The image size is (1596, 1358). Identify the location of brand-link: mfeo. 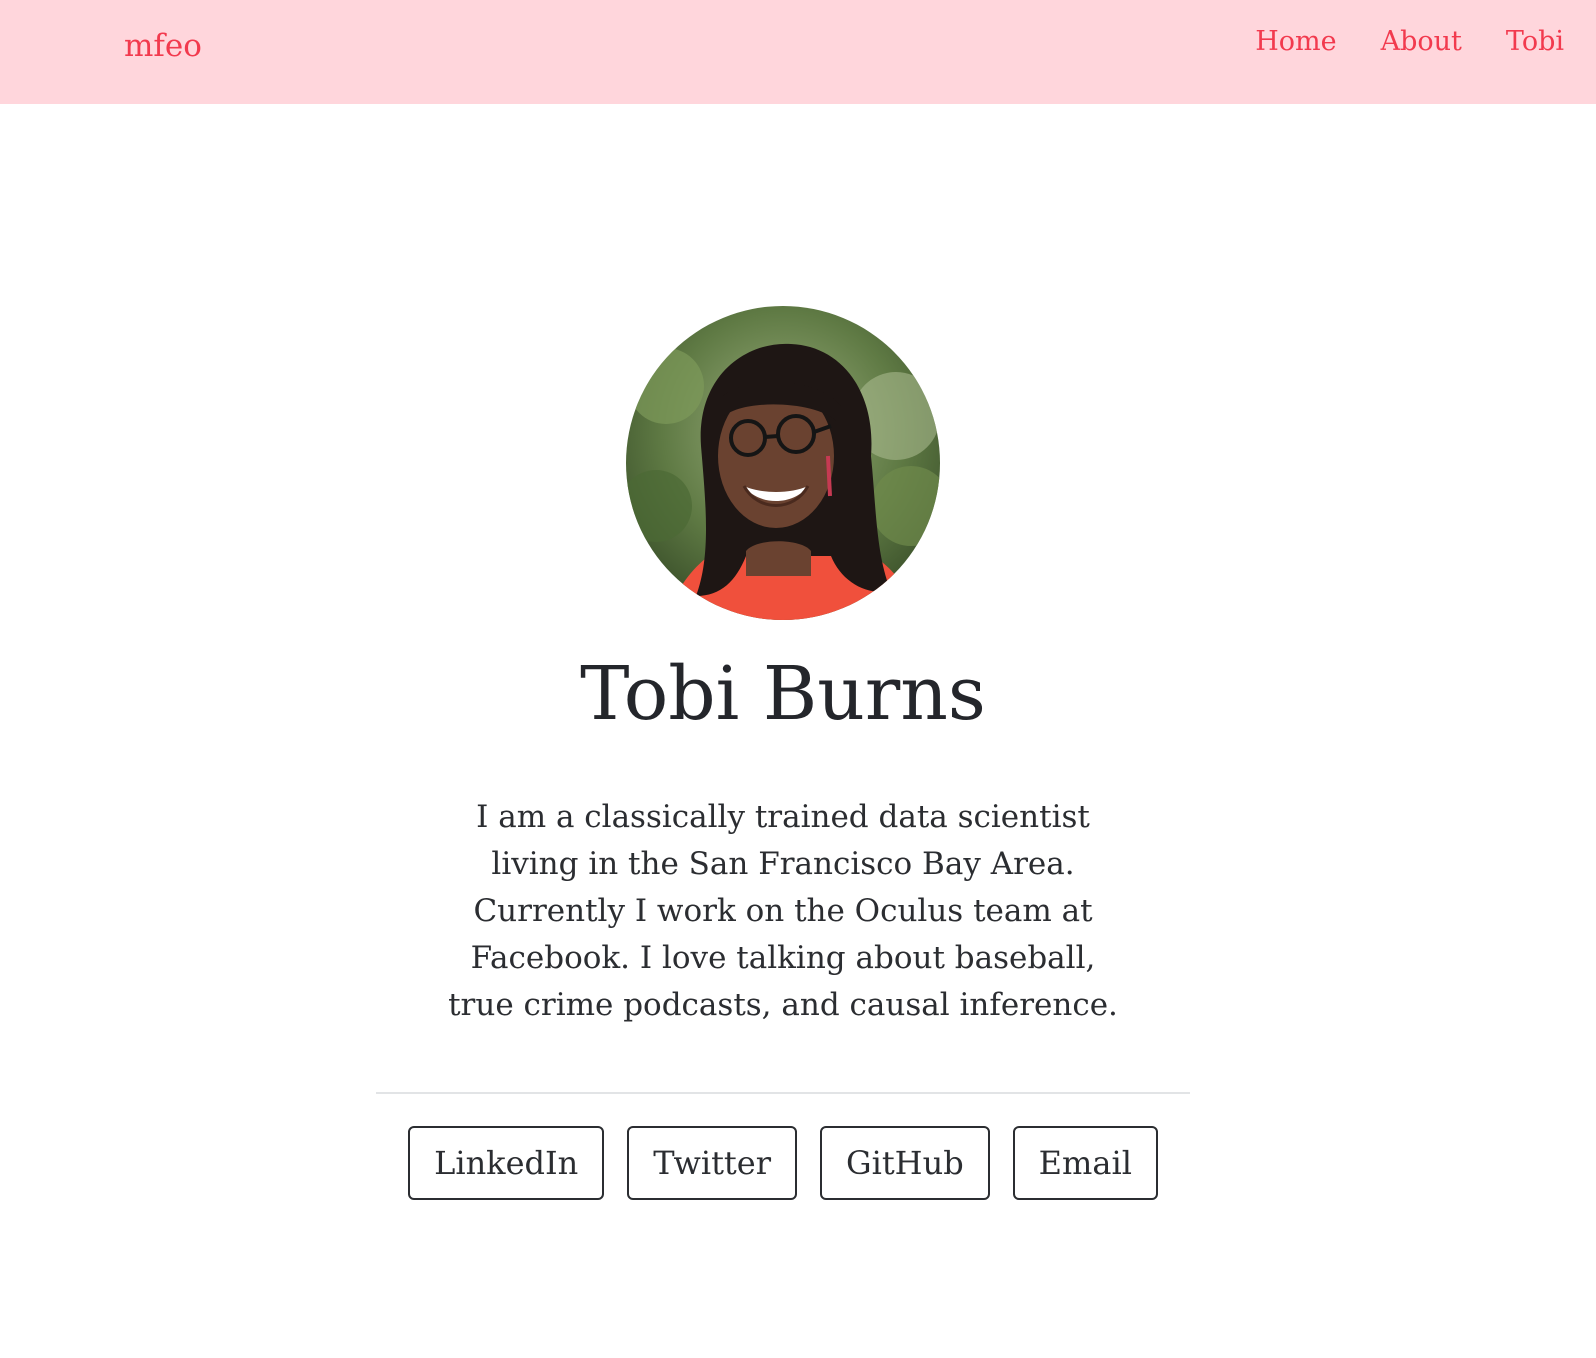
(163, 46).